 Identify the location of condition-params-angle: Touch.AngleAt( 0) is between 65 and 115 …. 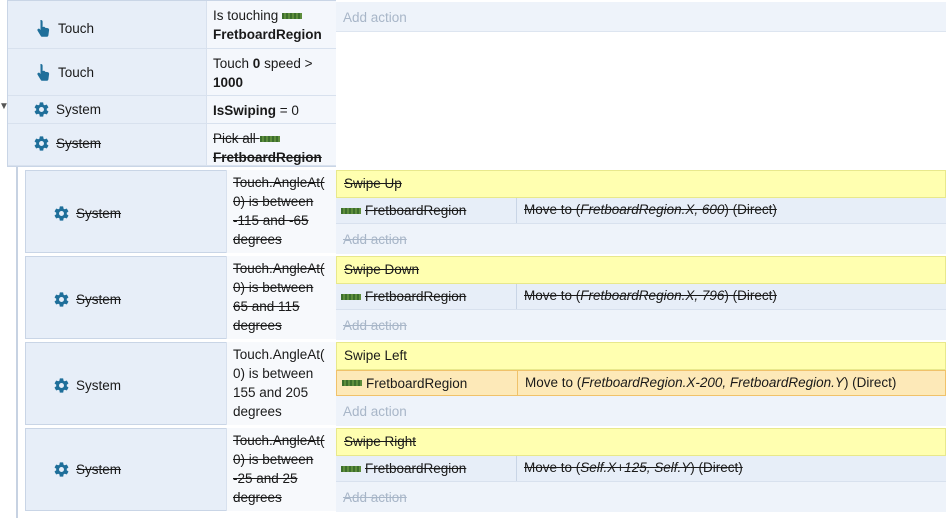
(281, 297).